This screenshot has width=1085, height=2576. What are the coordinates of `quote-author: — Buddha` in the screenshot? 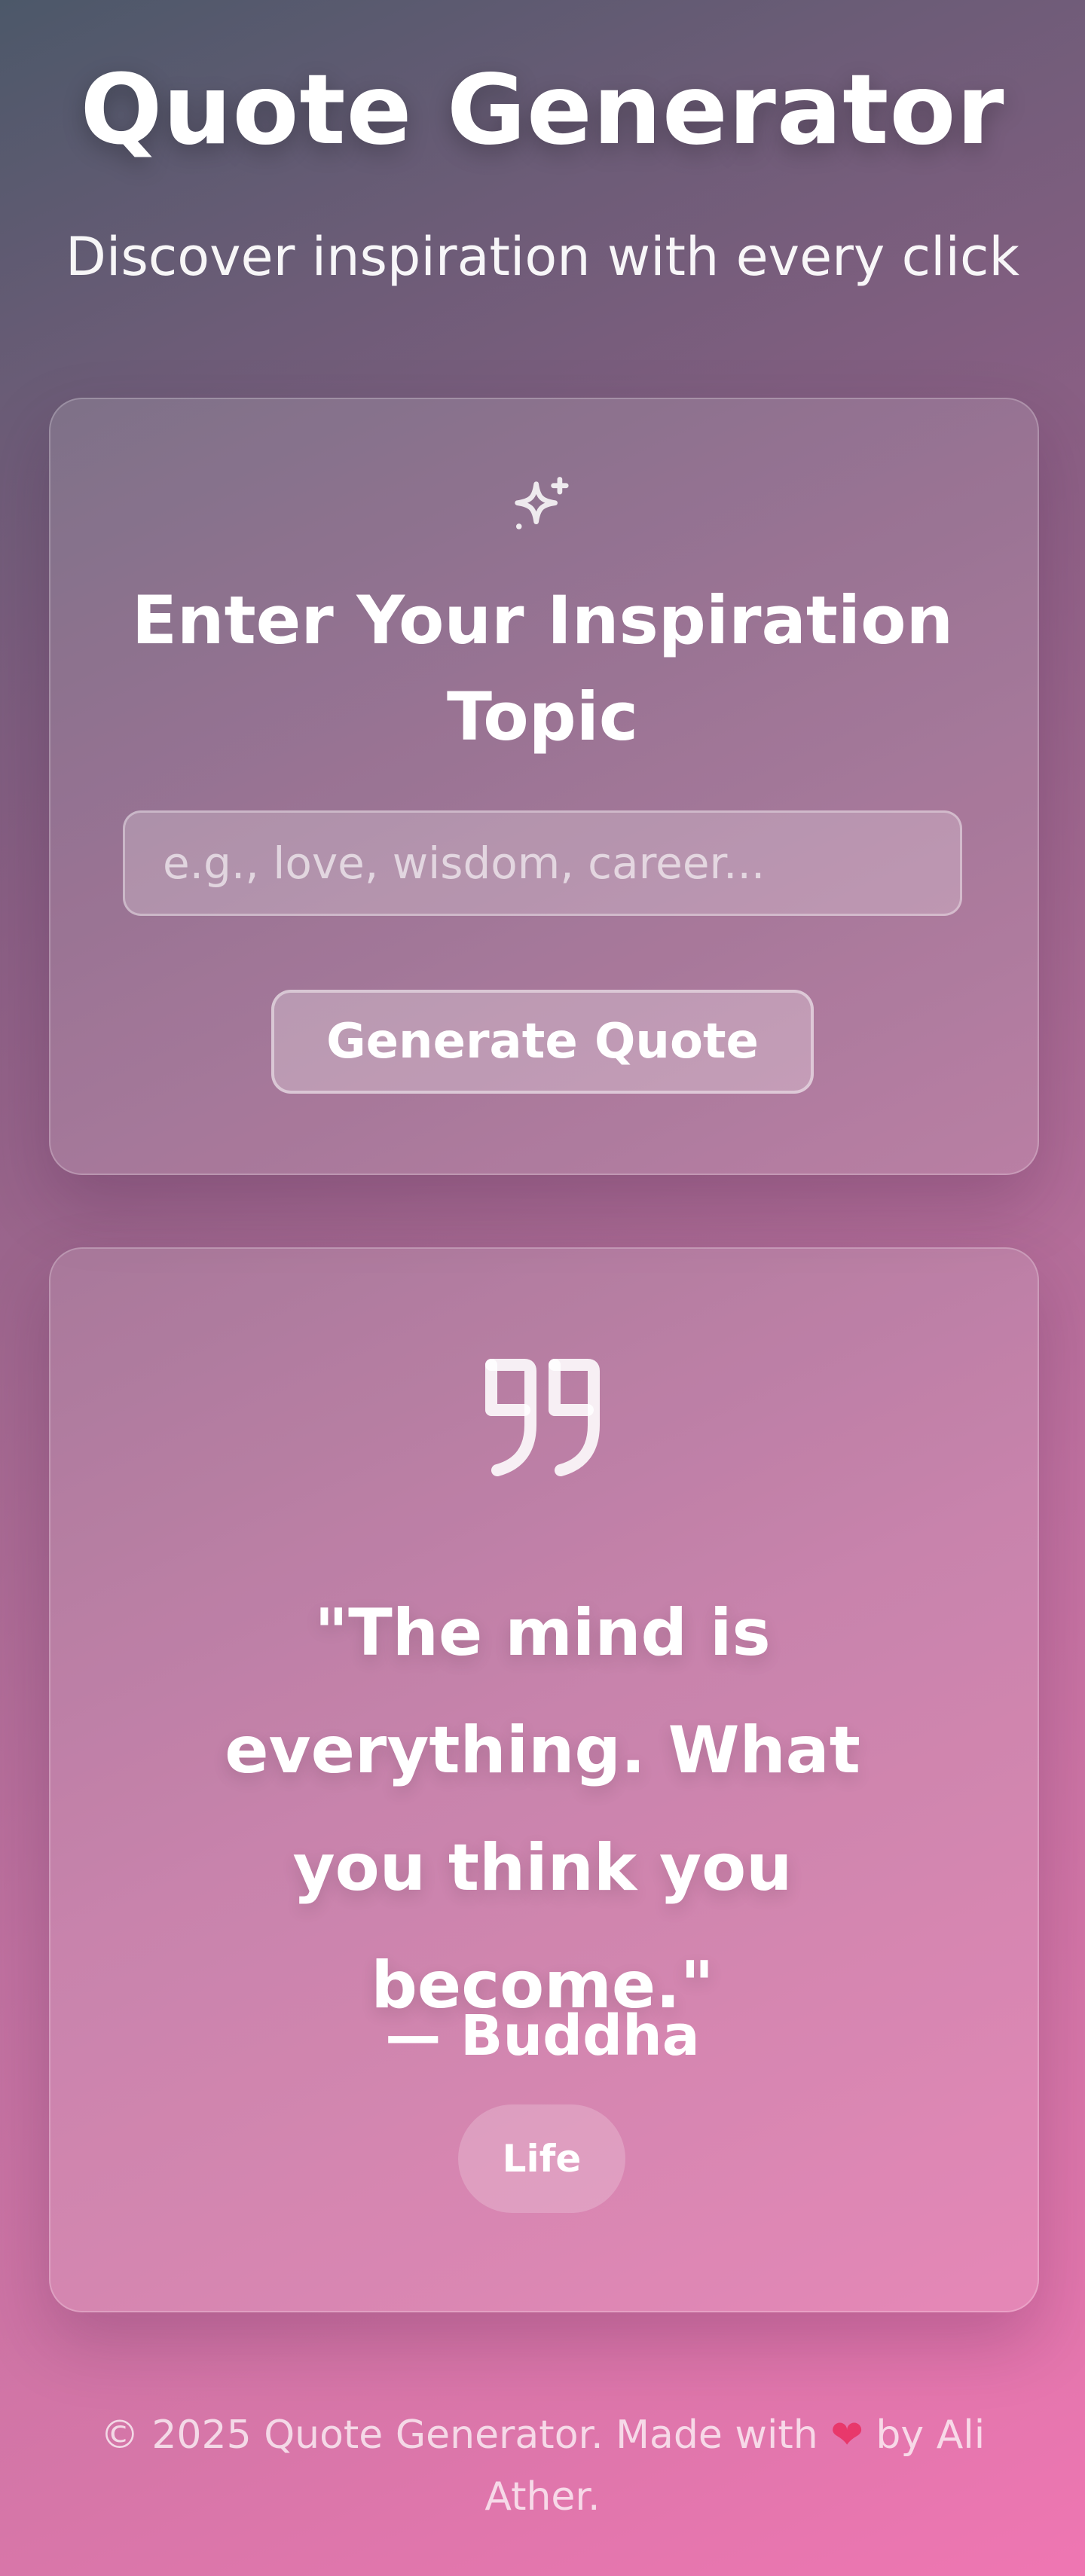 It's located at (542, 2036).